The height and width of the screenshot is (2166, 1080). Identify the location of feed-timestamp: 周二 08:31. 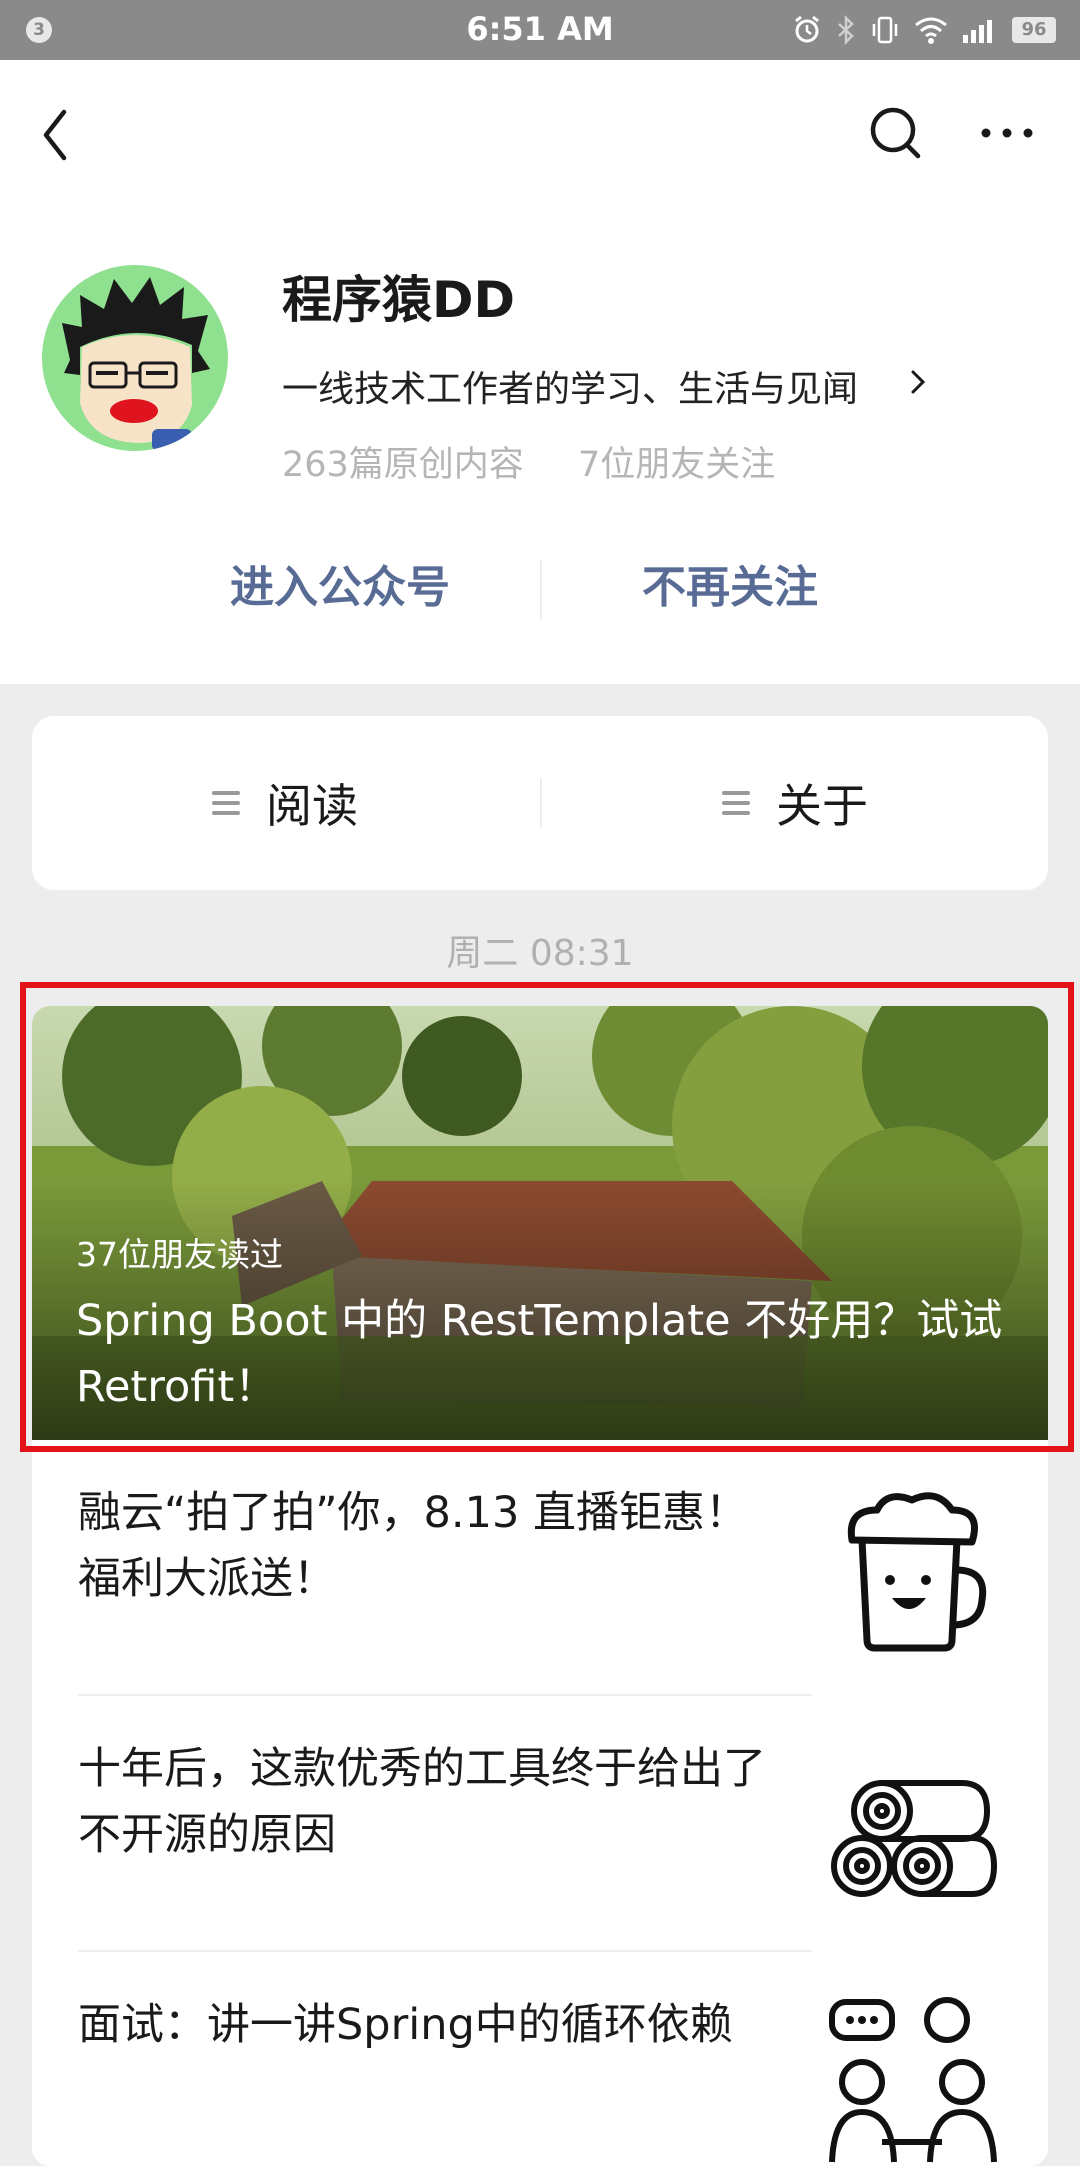
(540, 953).